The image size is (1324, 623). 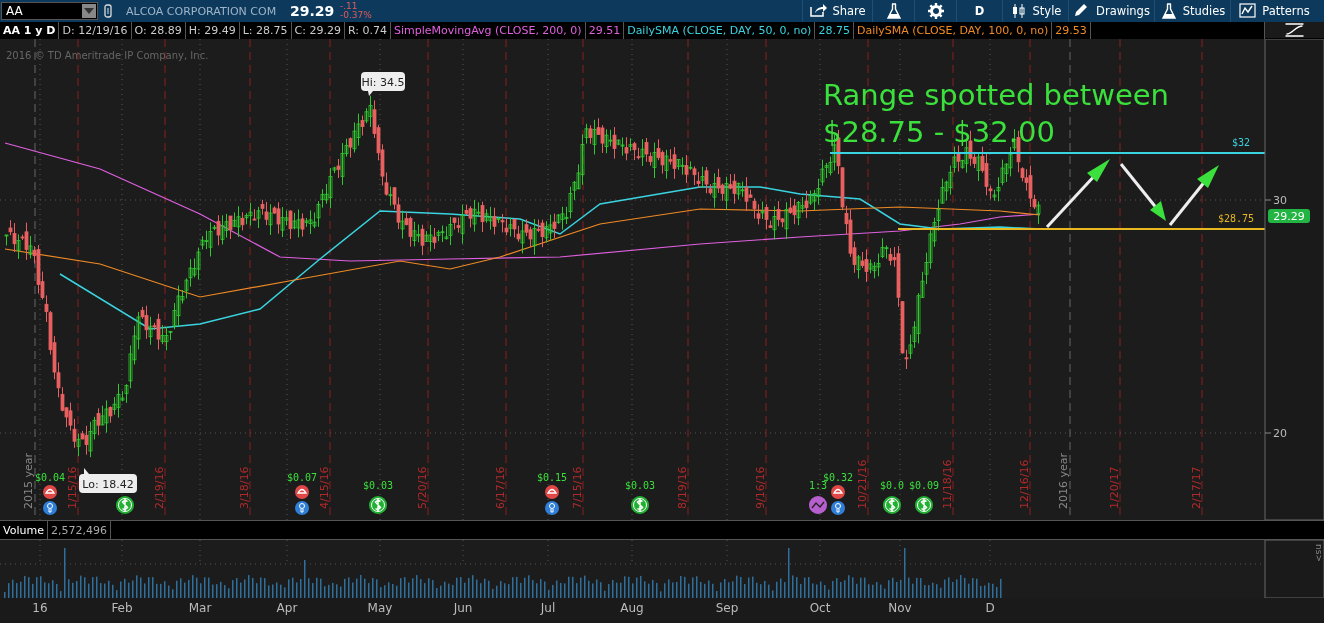 I want to click on year-marker: 2015 year, so click(x=28, y=480).